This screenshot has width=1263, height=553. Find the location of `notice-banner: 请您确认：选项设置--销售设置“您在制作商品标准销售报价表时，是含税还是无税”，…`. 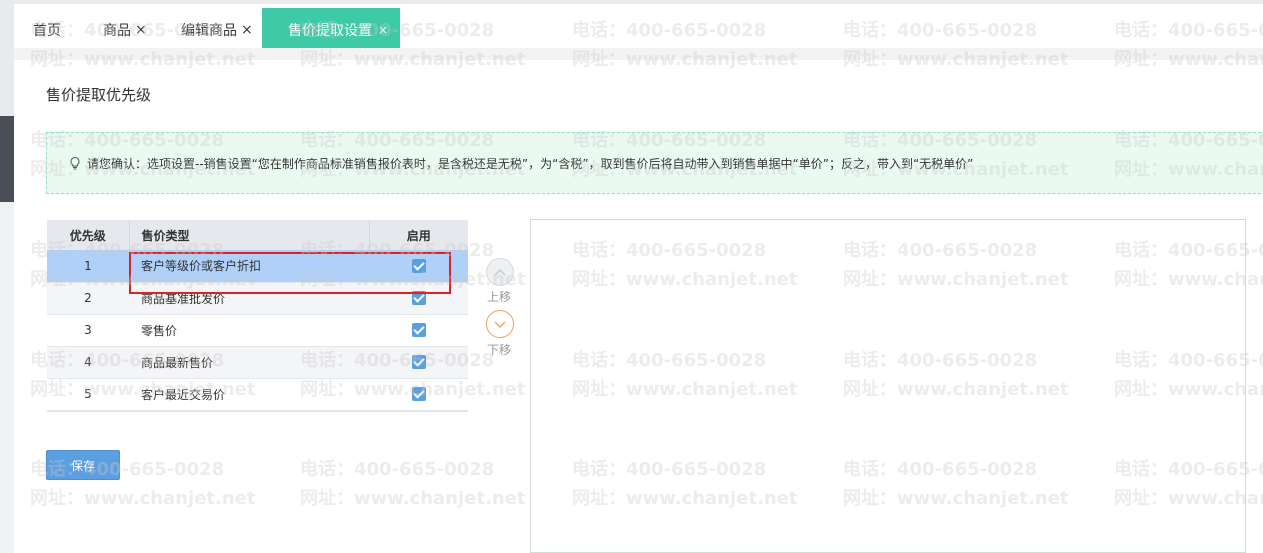

notice-banner: 请您确认：选项设置--销售设置“您在制作商品标准销售报价表时，是含税还是无税”，… is located at coordinates (654, 163).